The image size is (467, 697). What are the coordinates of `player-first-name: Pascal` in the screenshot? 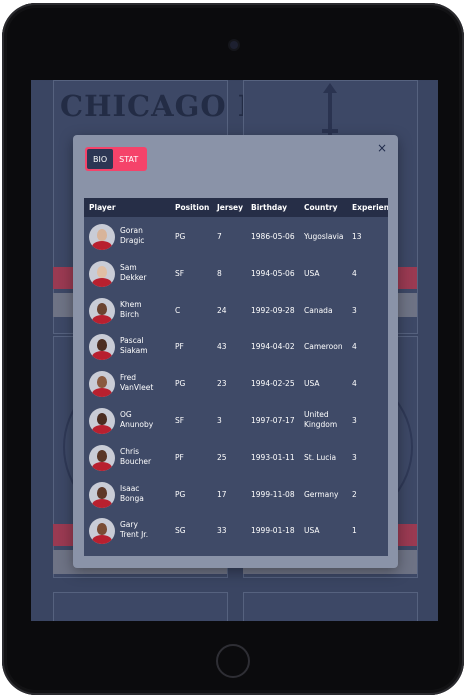 It's located at (132, 341).